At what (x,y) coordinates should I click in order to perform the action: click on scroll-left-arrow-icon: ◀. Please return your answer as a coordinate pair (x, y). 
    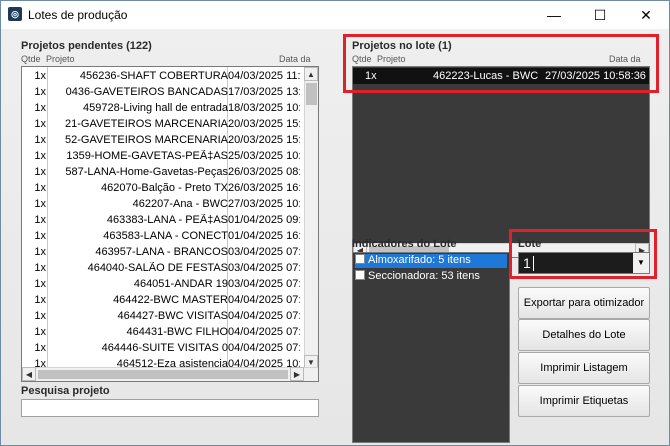
    Looking at the image, I should click on (29, 374).